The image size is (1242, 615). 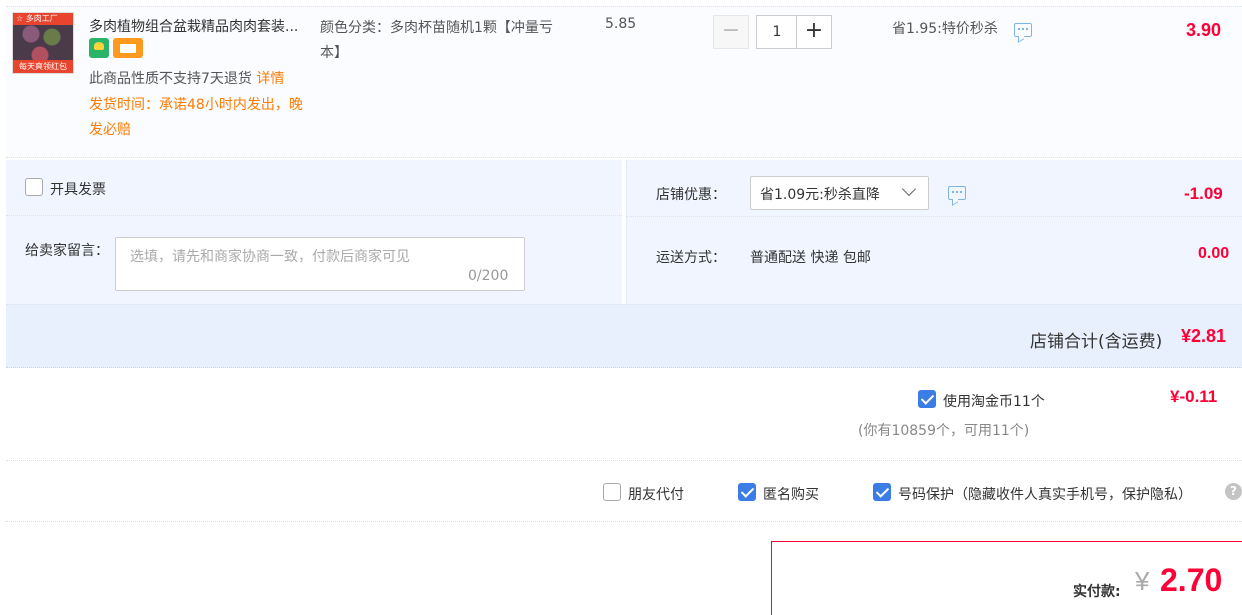 What do you see at coordinates (436, 40) in the screenshot?
I see `sku-variant: 颜色分类：多肉杯苗随机1颗【冲量亏本】` at bounding box center [436, 40].